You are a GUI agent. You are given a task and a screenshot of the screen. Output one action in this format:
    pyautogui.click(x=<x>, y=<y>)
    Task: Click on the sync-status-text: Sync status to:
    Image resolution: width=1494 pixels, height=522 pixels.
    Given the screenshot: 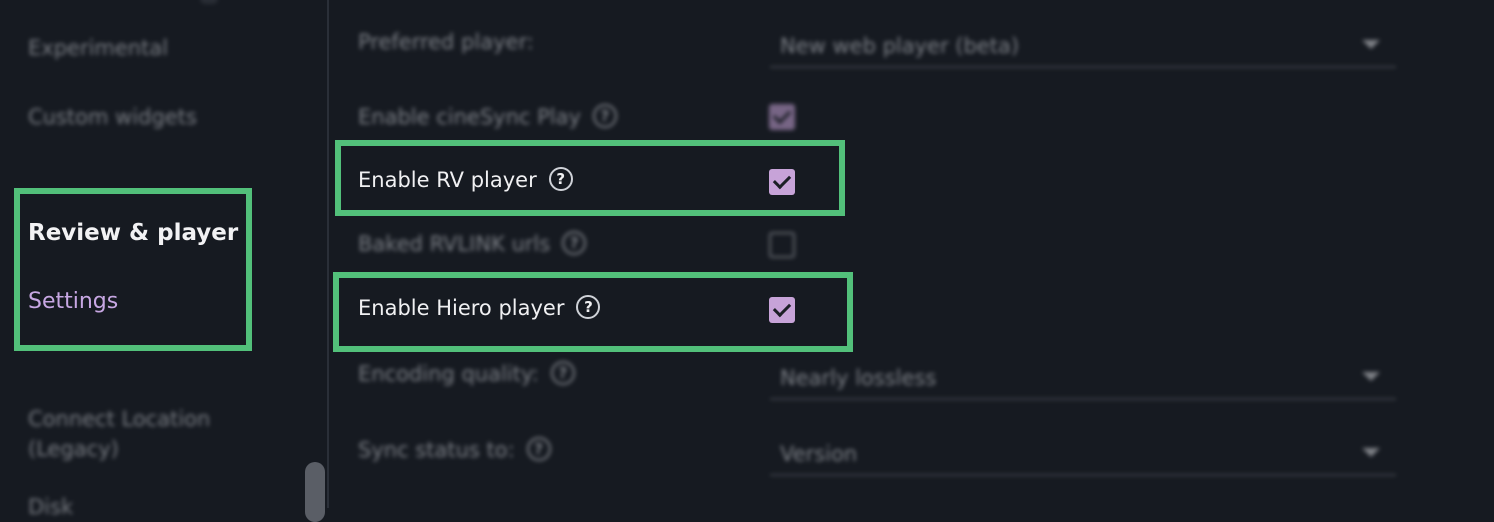 What is the action you would take?
    pyautogui.click(x=436, y=450)
    